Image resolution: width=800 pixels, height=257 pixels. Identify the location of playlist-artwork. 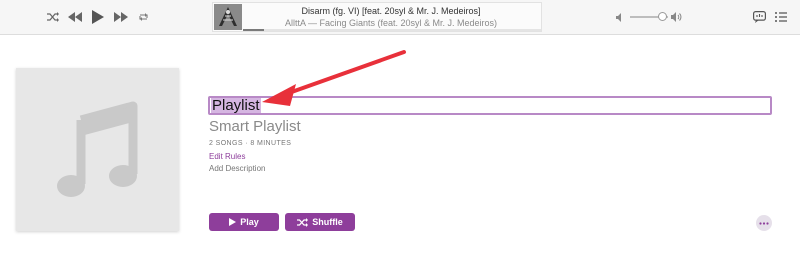
(97, 149).